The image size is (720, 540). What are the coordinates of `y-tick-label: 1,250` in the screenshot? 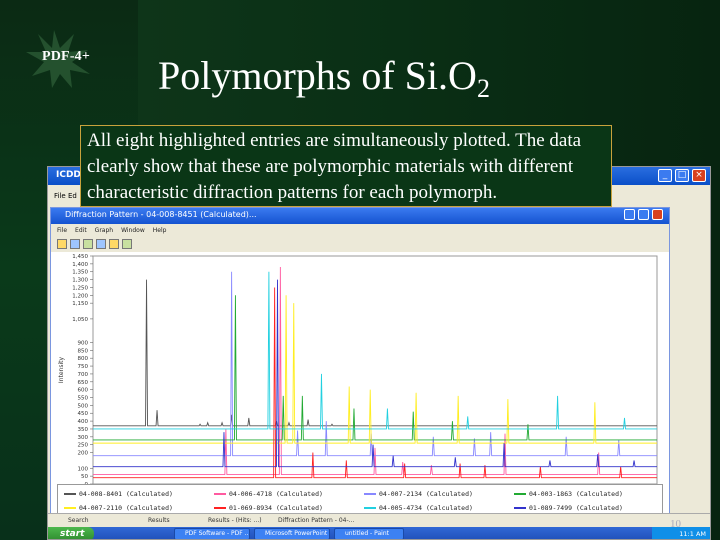 It's located at (80, 288).